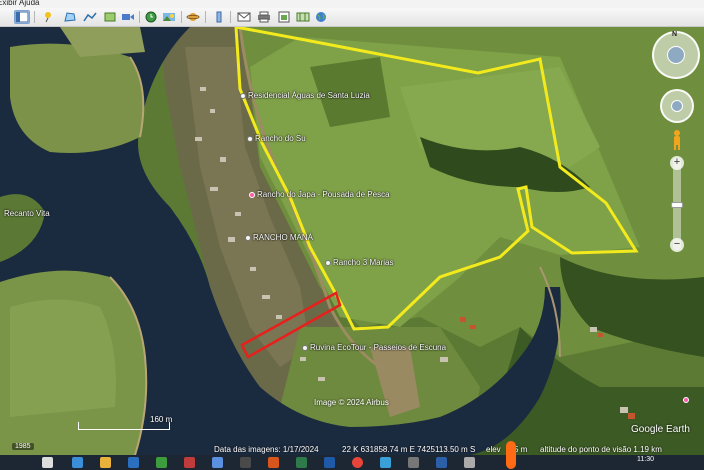 Image resolution: width=704 pixels, height=470 pixels. I want to click on zoom-out-button: −, so click(677, 245).